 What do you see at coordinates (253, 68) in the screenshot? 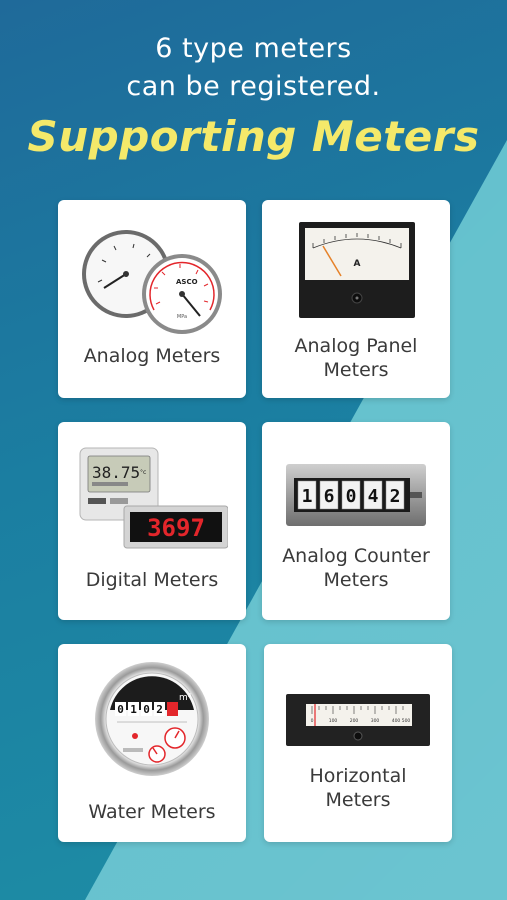
I see `headline: 6 type meters can be registered.` at bounding box center [253, 68].